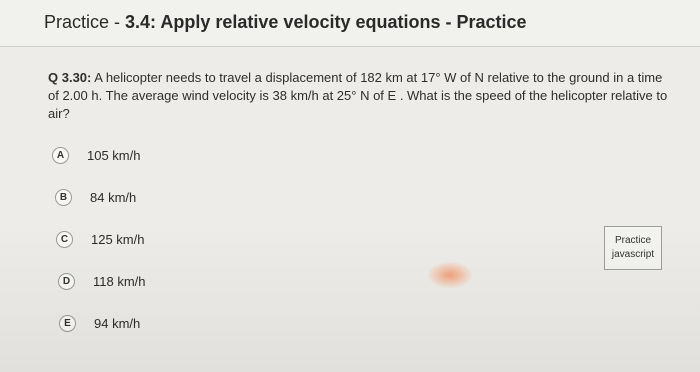 This screenshot has width=700, height=372. Describe the element at coordinates (66, 281) in the screenshot. I see `option-d-letter: D` at that location.